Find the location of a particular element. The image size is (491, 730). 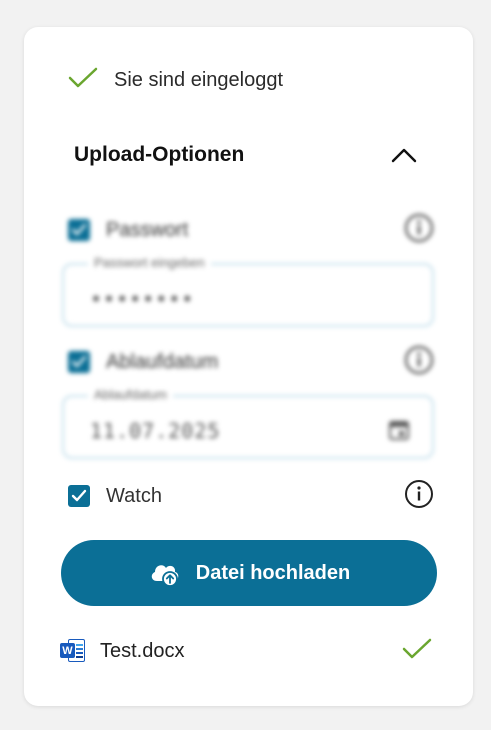

file-name: Test.docx is located at coordinates (142, 650).